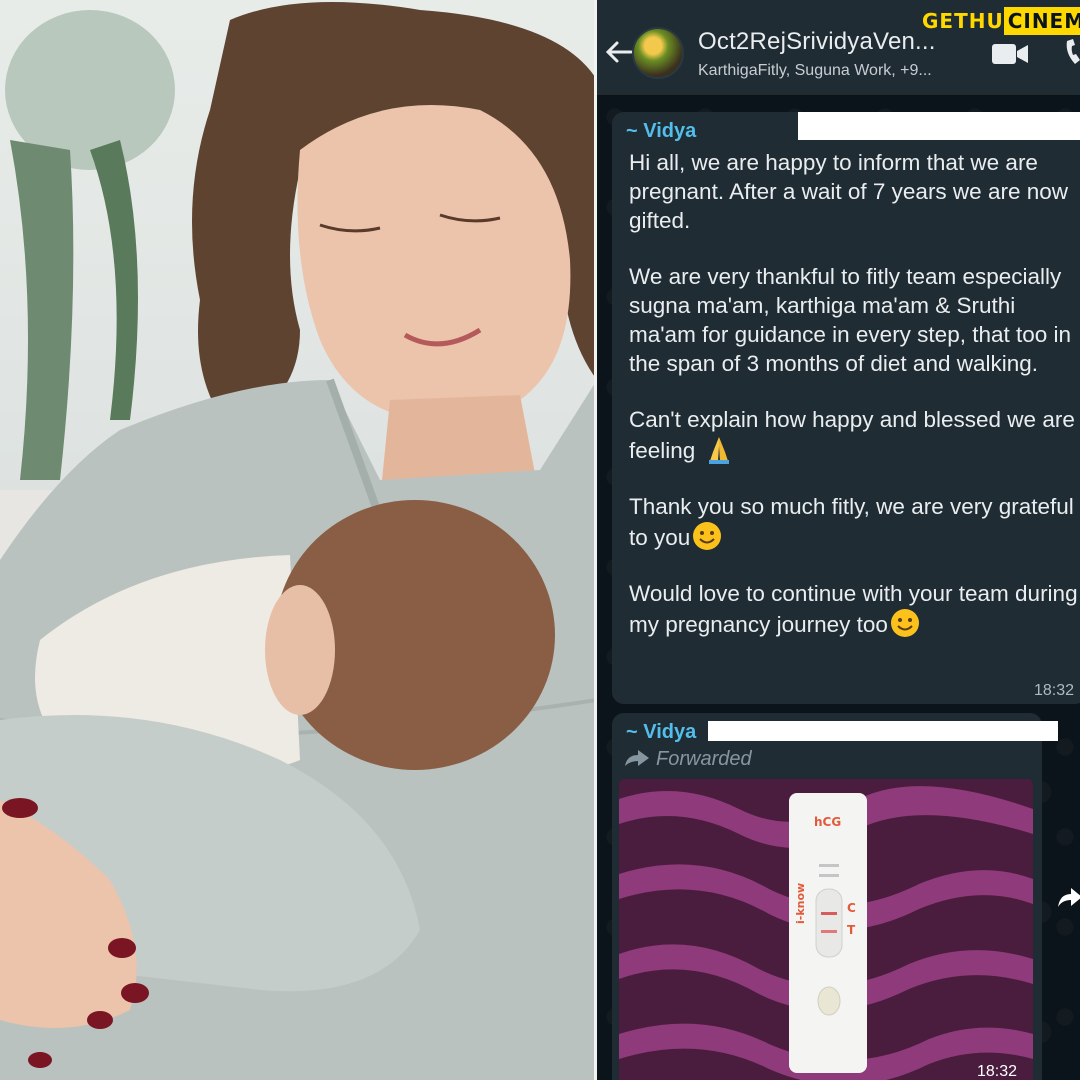  I want to click on group-avatar, so click(658, 53).